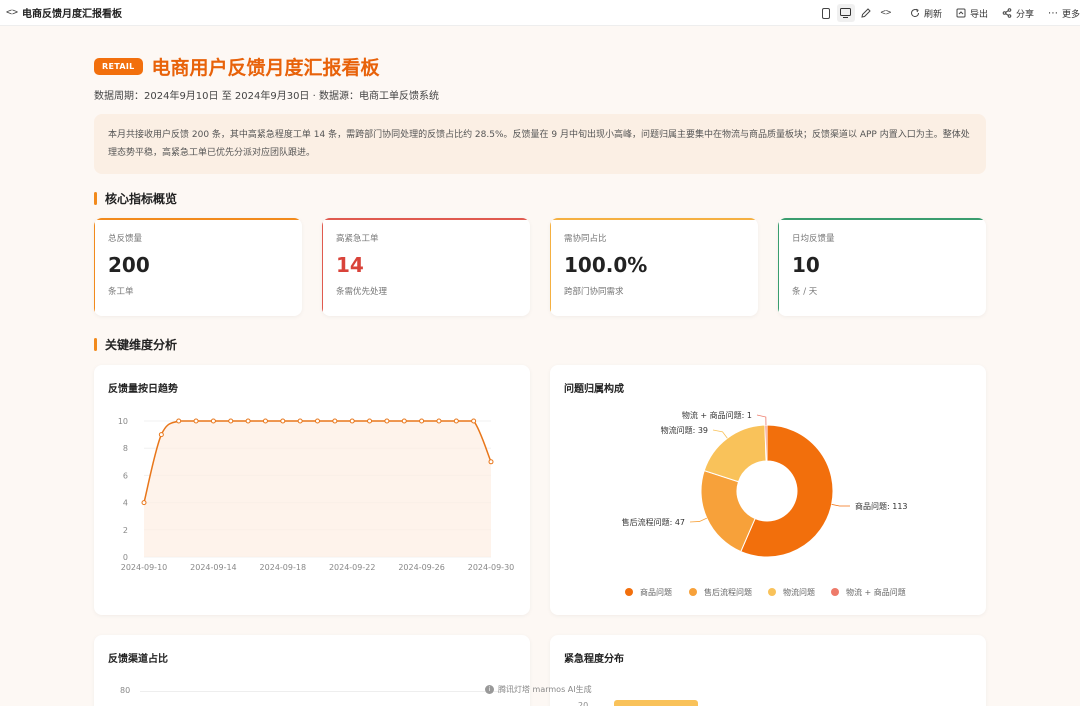 This screenshot has height=706, width=1080. What do you see at coordinates (728, 592) in the screenshot?
I see `legend-label: 售后流程问题` at bounding box center [728, 592].